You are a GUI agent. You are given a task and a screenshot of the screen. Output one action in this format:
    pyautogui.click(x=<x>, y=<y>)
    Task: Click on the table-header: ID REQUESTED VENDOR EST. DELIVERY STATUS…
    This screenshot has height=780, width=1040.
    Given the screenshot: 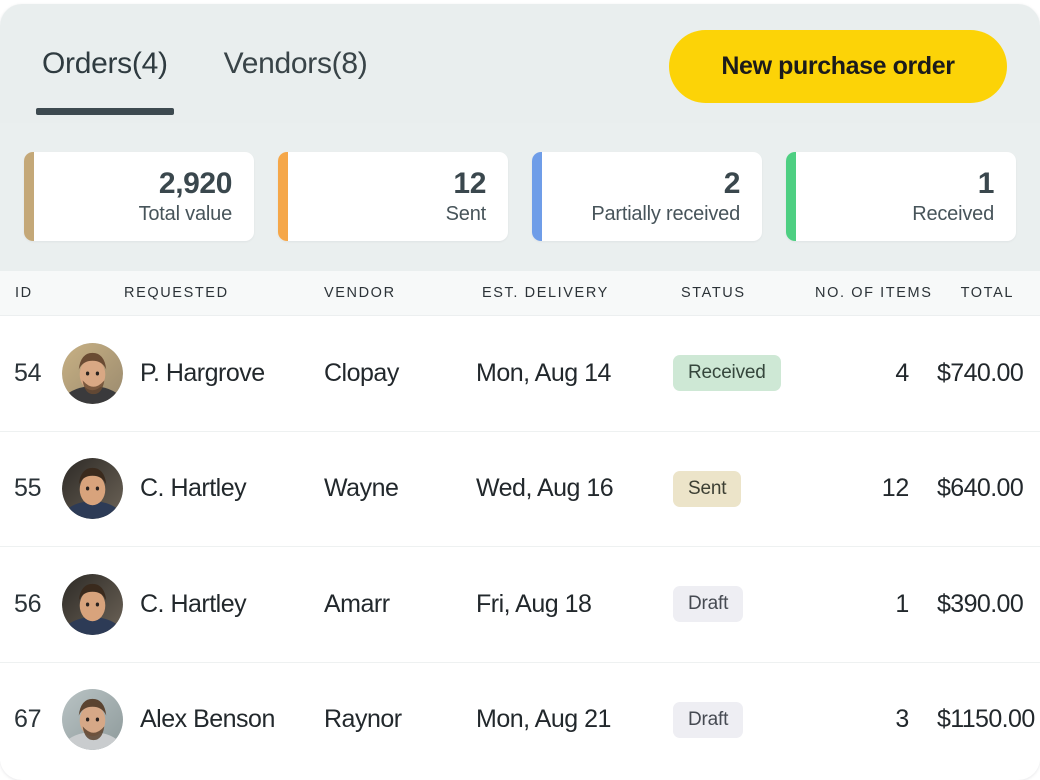 What is the action you would take?
    pyautogui.click(x=520, y=293)
    